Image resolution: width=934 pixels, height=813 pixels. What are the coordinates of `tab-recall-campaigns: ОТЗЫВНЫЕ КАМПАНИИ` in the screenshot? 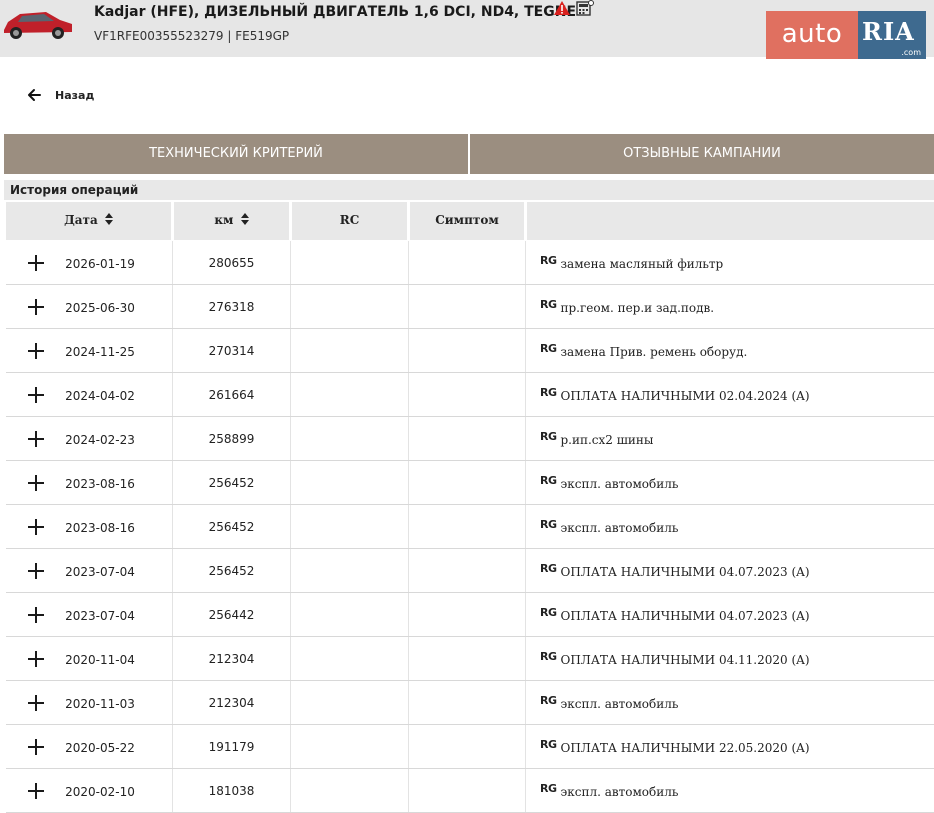 It's located at (702, 154).